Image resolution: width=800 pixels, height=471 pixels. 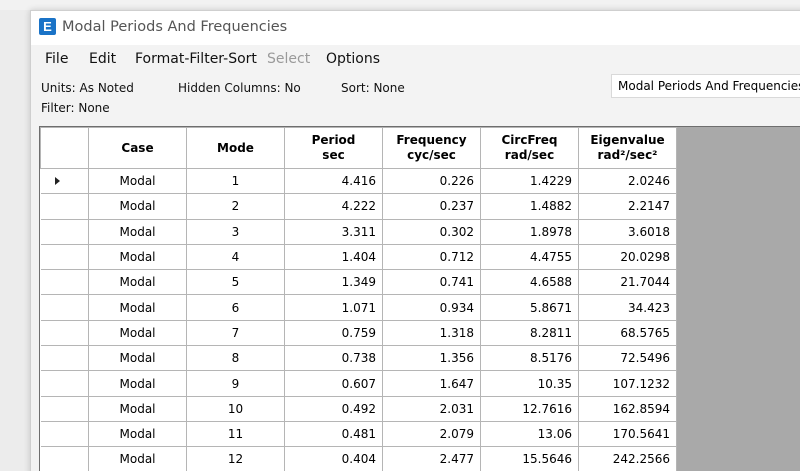 I want to click on cell-circfreq: 10.35, so click(x=529, y=383).